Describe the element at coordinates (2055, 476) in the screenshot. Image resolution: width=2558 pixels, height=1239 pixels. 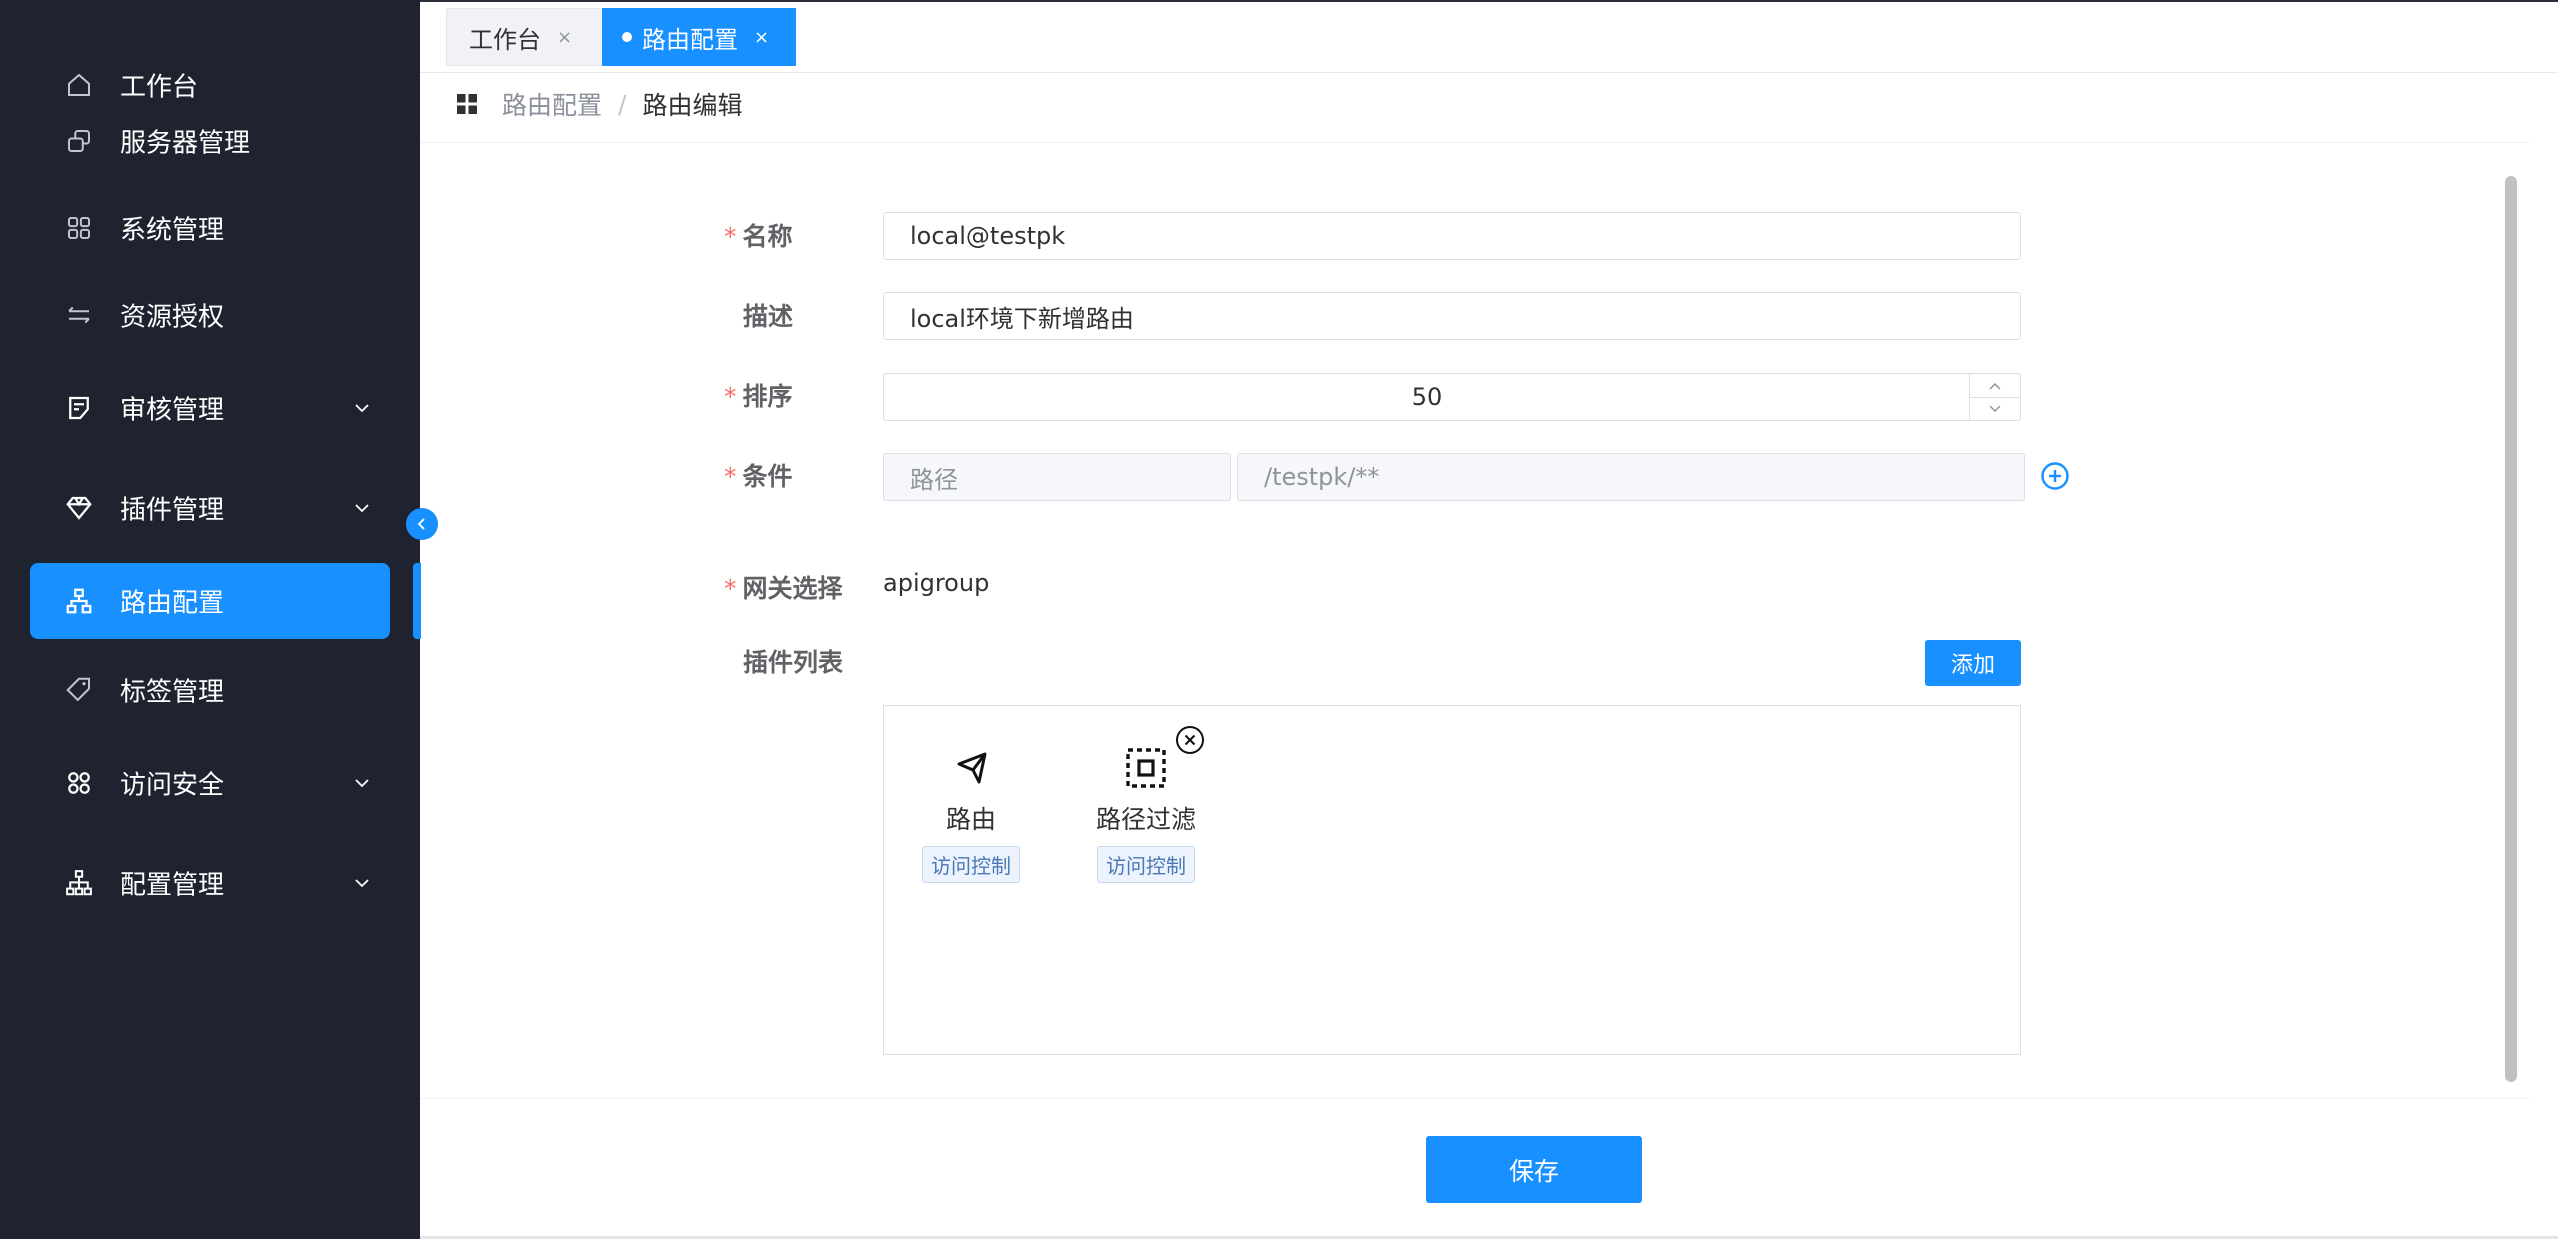
I see `add-condition-icon` at that location.